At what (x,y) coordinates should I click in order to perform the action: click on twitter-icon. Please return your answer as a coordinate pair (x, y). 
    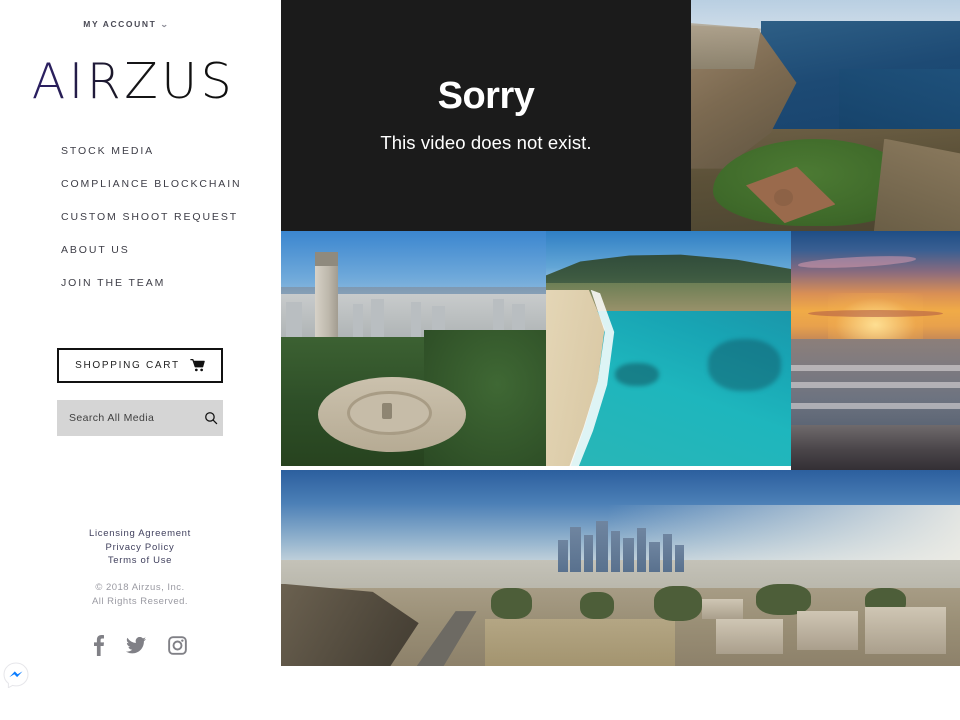
    Looking at the image, I should click on (136, 645).